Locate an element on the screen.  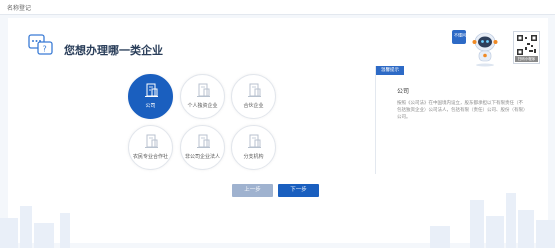
chat-question-icon: ? is located at coordinates (40, 44).